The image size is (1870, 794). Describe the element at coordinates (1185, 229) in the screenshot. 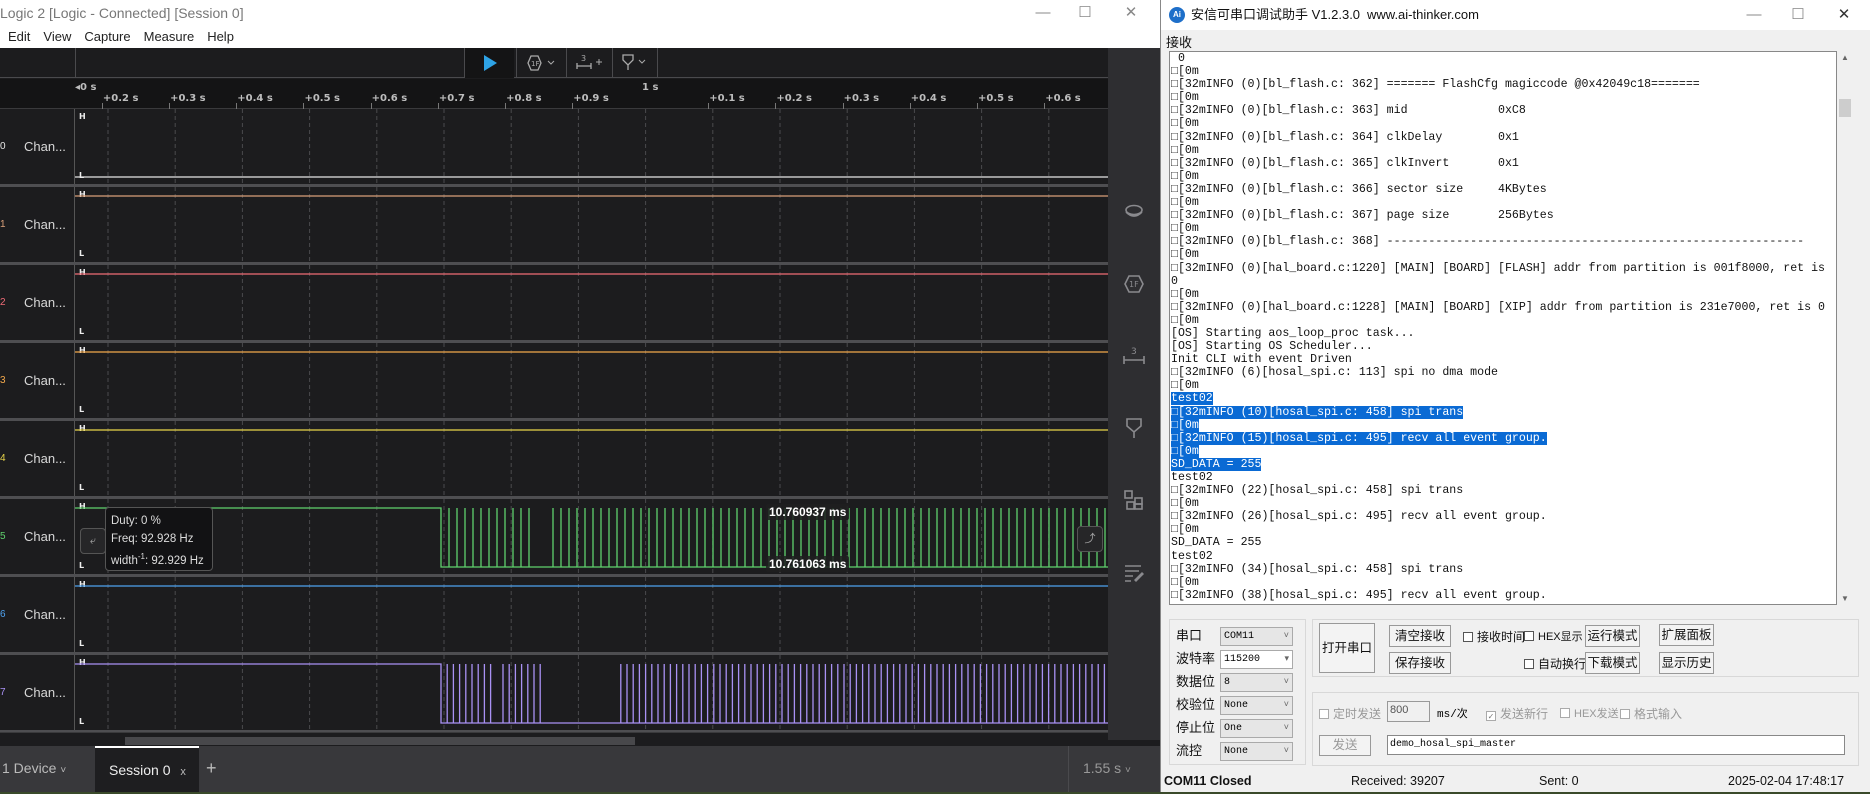

I see `log-line-text: □[0m` at that location.